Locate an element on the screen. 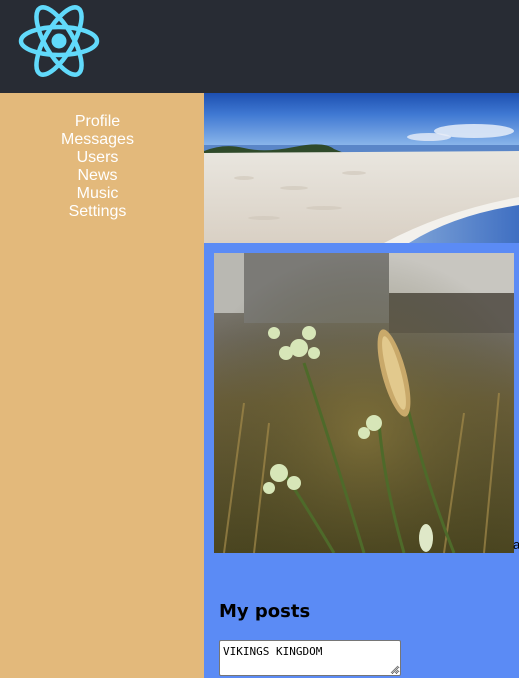 The image size is (519, 678). nav-item-profile: Profile is located at coordinates (97, 122).